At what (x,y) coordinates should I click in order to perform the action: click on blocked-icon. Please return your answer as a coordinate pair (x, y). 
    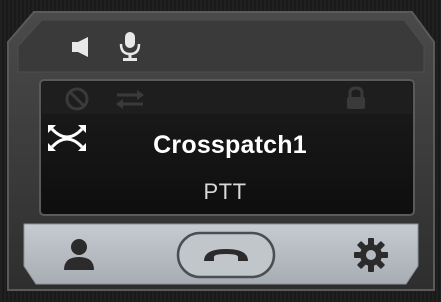
    Looking at the image, I should click on (77, 99).